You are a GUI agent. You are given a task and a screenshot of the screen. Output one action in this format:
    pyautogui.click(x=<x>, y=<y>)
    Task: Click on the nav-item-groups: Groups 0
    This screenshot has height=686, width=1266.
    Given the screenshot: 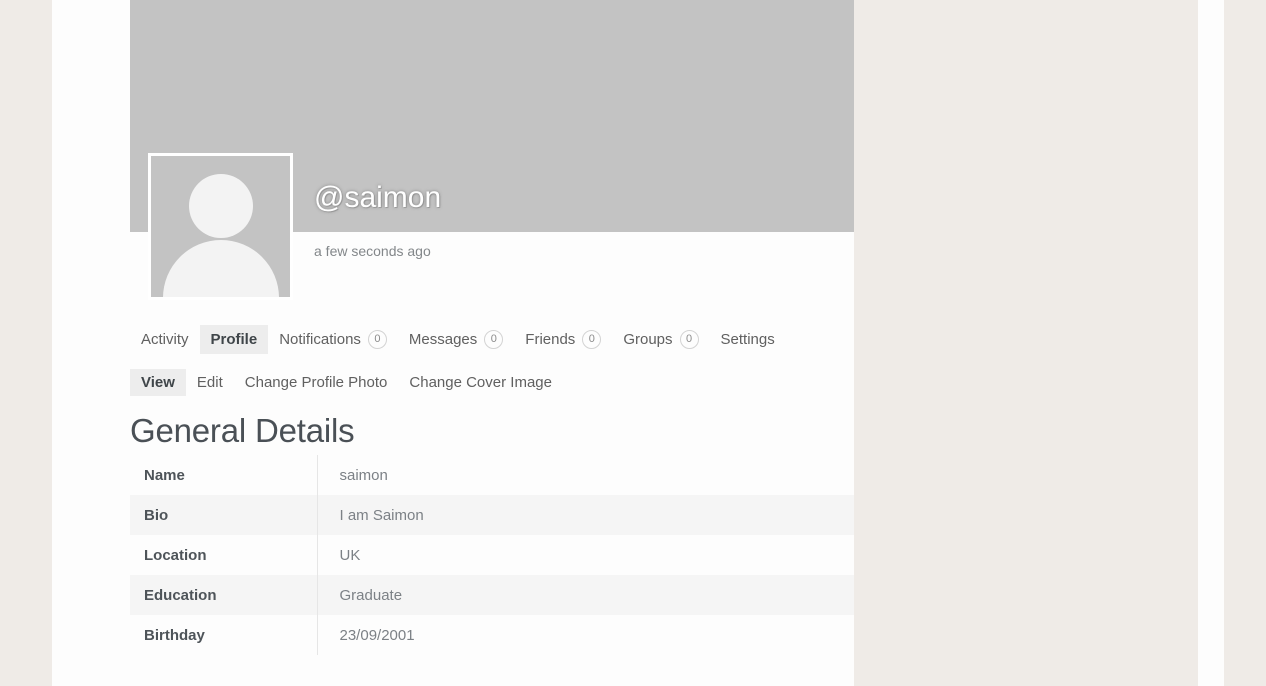 What is the action you would take?
    pyautogui.click(x=660, y=339)
    